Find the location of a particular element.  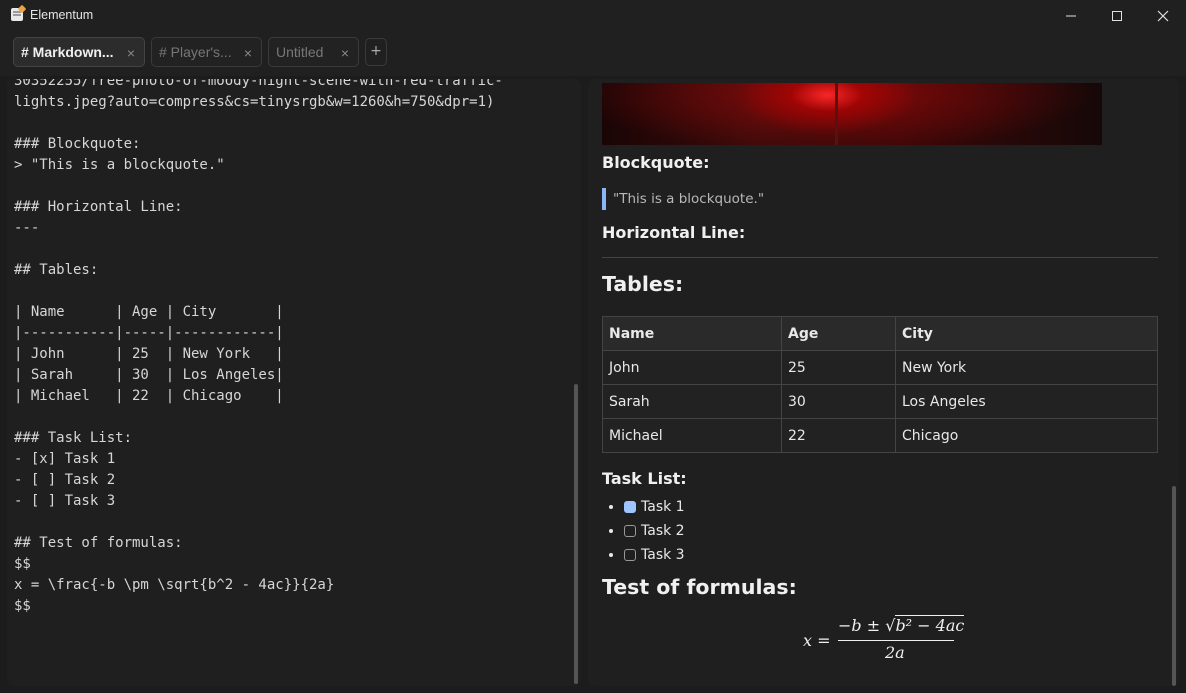

task-label: Task 1 is located at coordinates (663, 507).